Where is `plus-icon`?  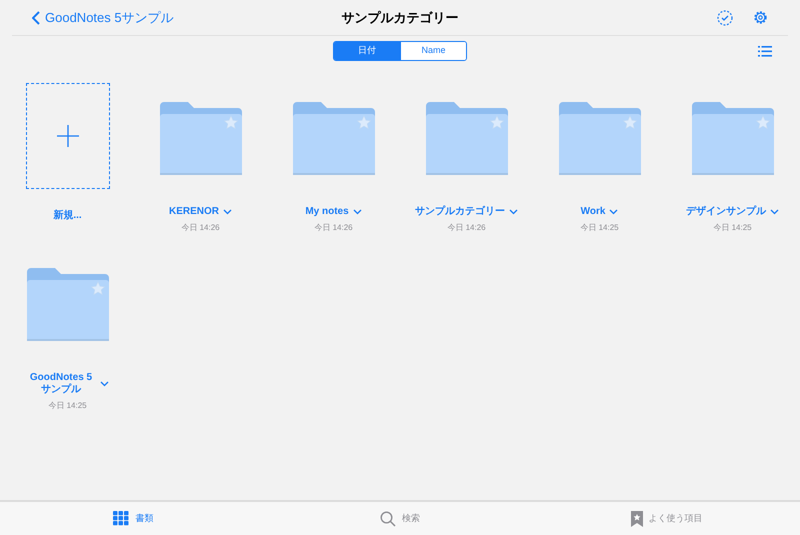
plus-icon is located at coordinates (67, 136).